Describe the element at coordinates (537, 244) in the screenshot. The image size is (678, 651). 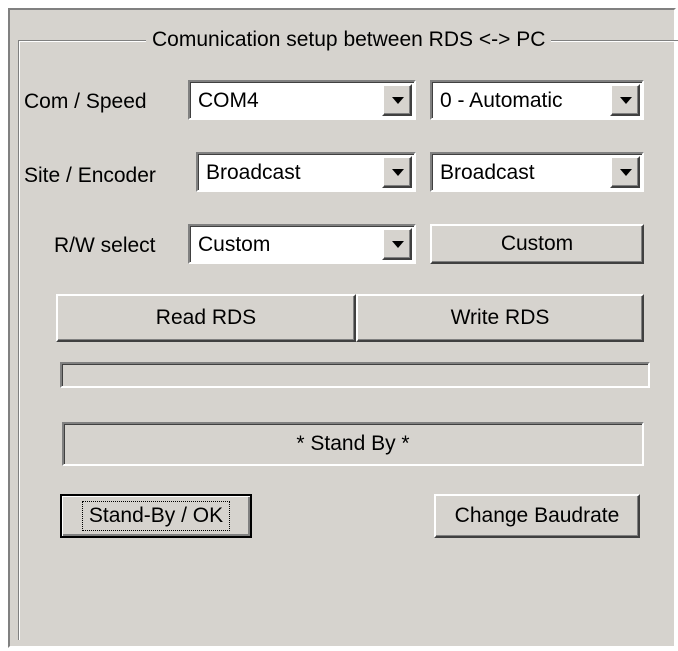
I see `custom-button: Custom` at that location.